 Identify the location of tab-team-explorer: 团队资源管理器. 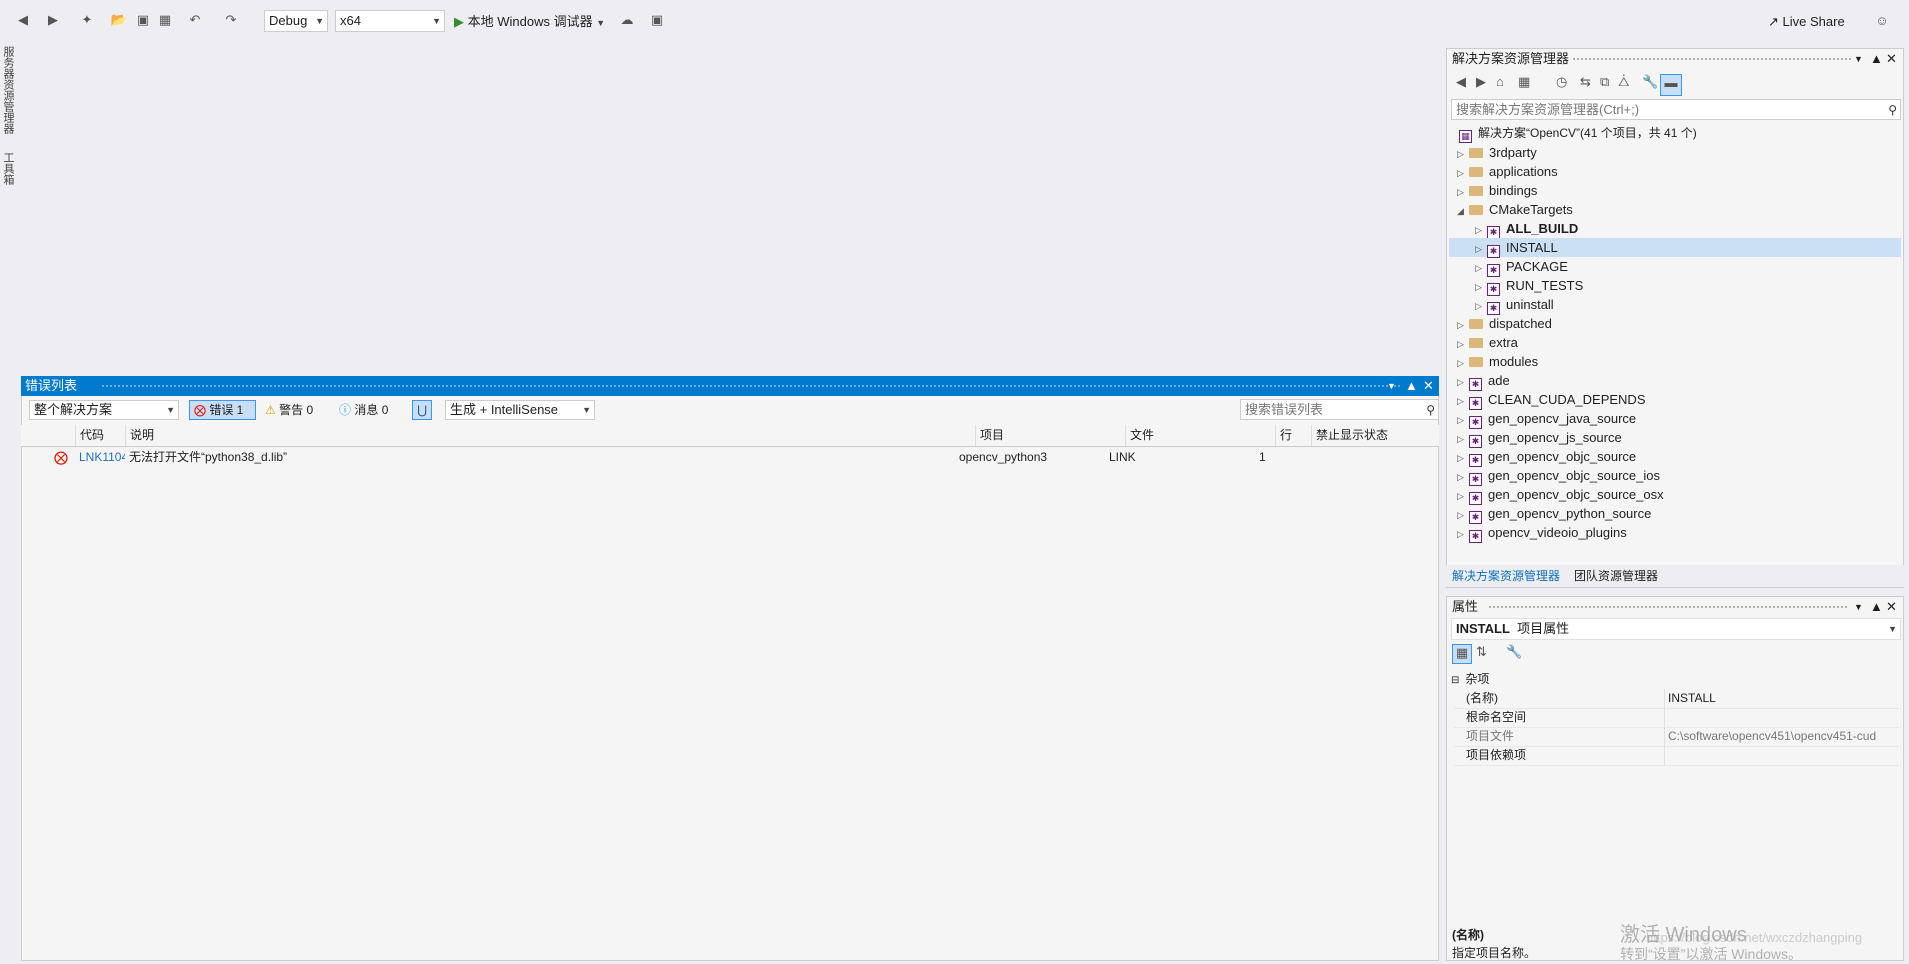
(1616, 576).